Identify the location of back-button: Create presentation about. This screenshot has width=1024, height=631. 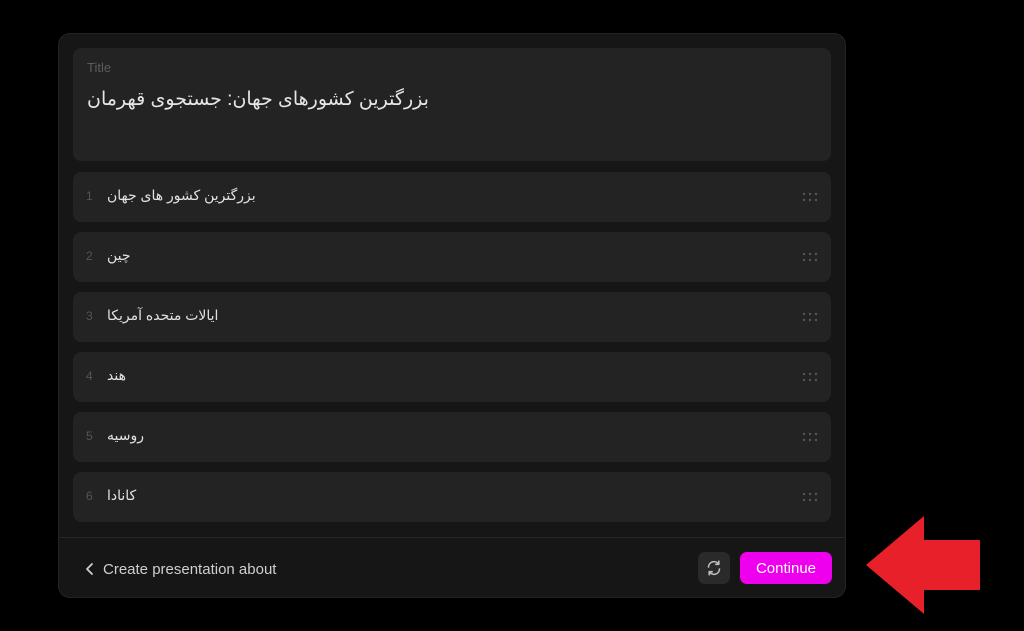
(180, 569).